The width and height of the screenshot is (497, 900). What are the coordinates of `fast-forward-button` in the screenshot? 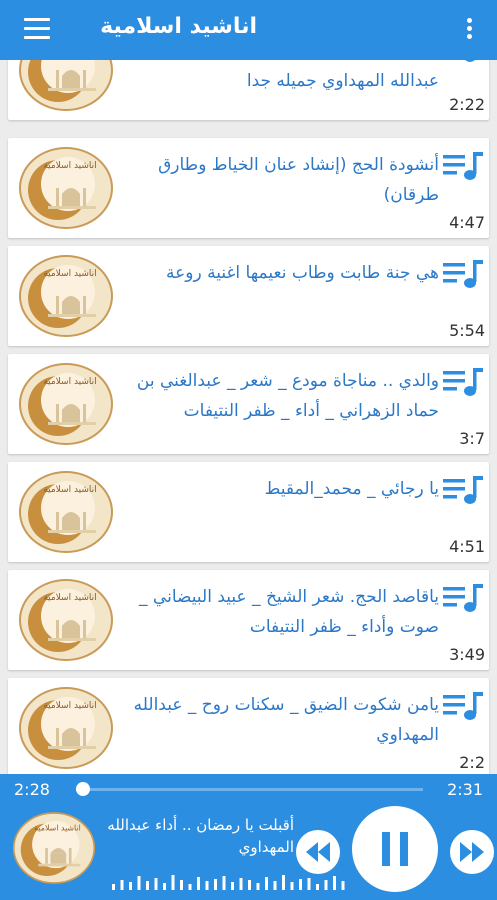 It's located at (472, 852).